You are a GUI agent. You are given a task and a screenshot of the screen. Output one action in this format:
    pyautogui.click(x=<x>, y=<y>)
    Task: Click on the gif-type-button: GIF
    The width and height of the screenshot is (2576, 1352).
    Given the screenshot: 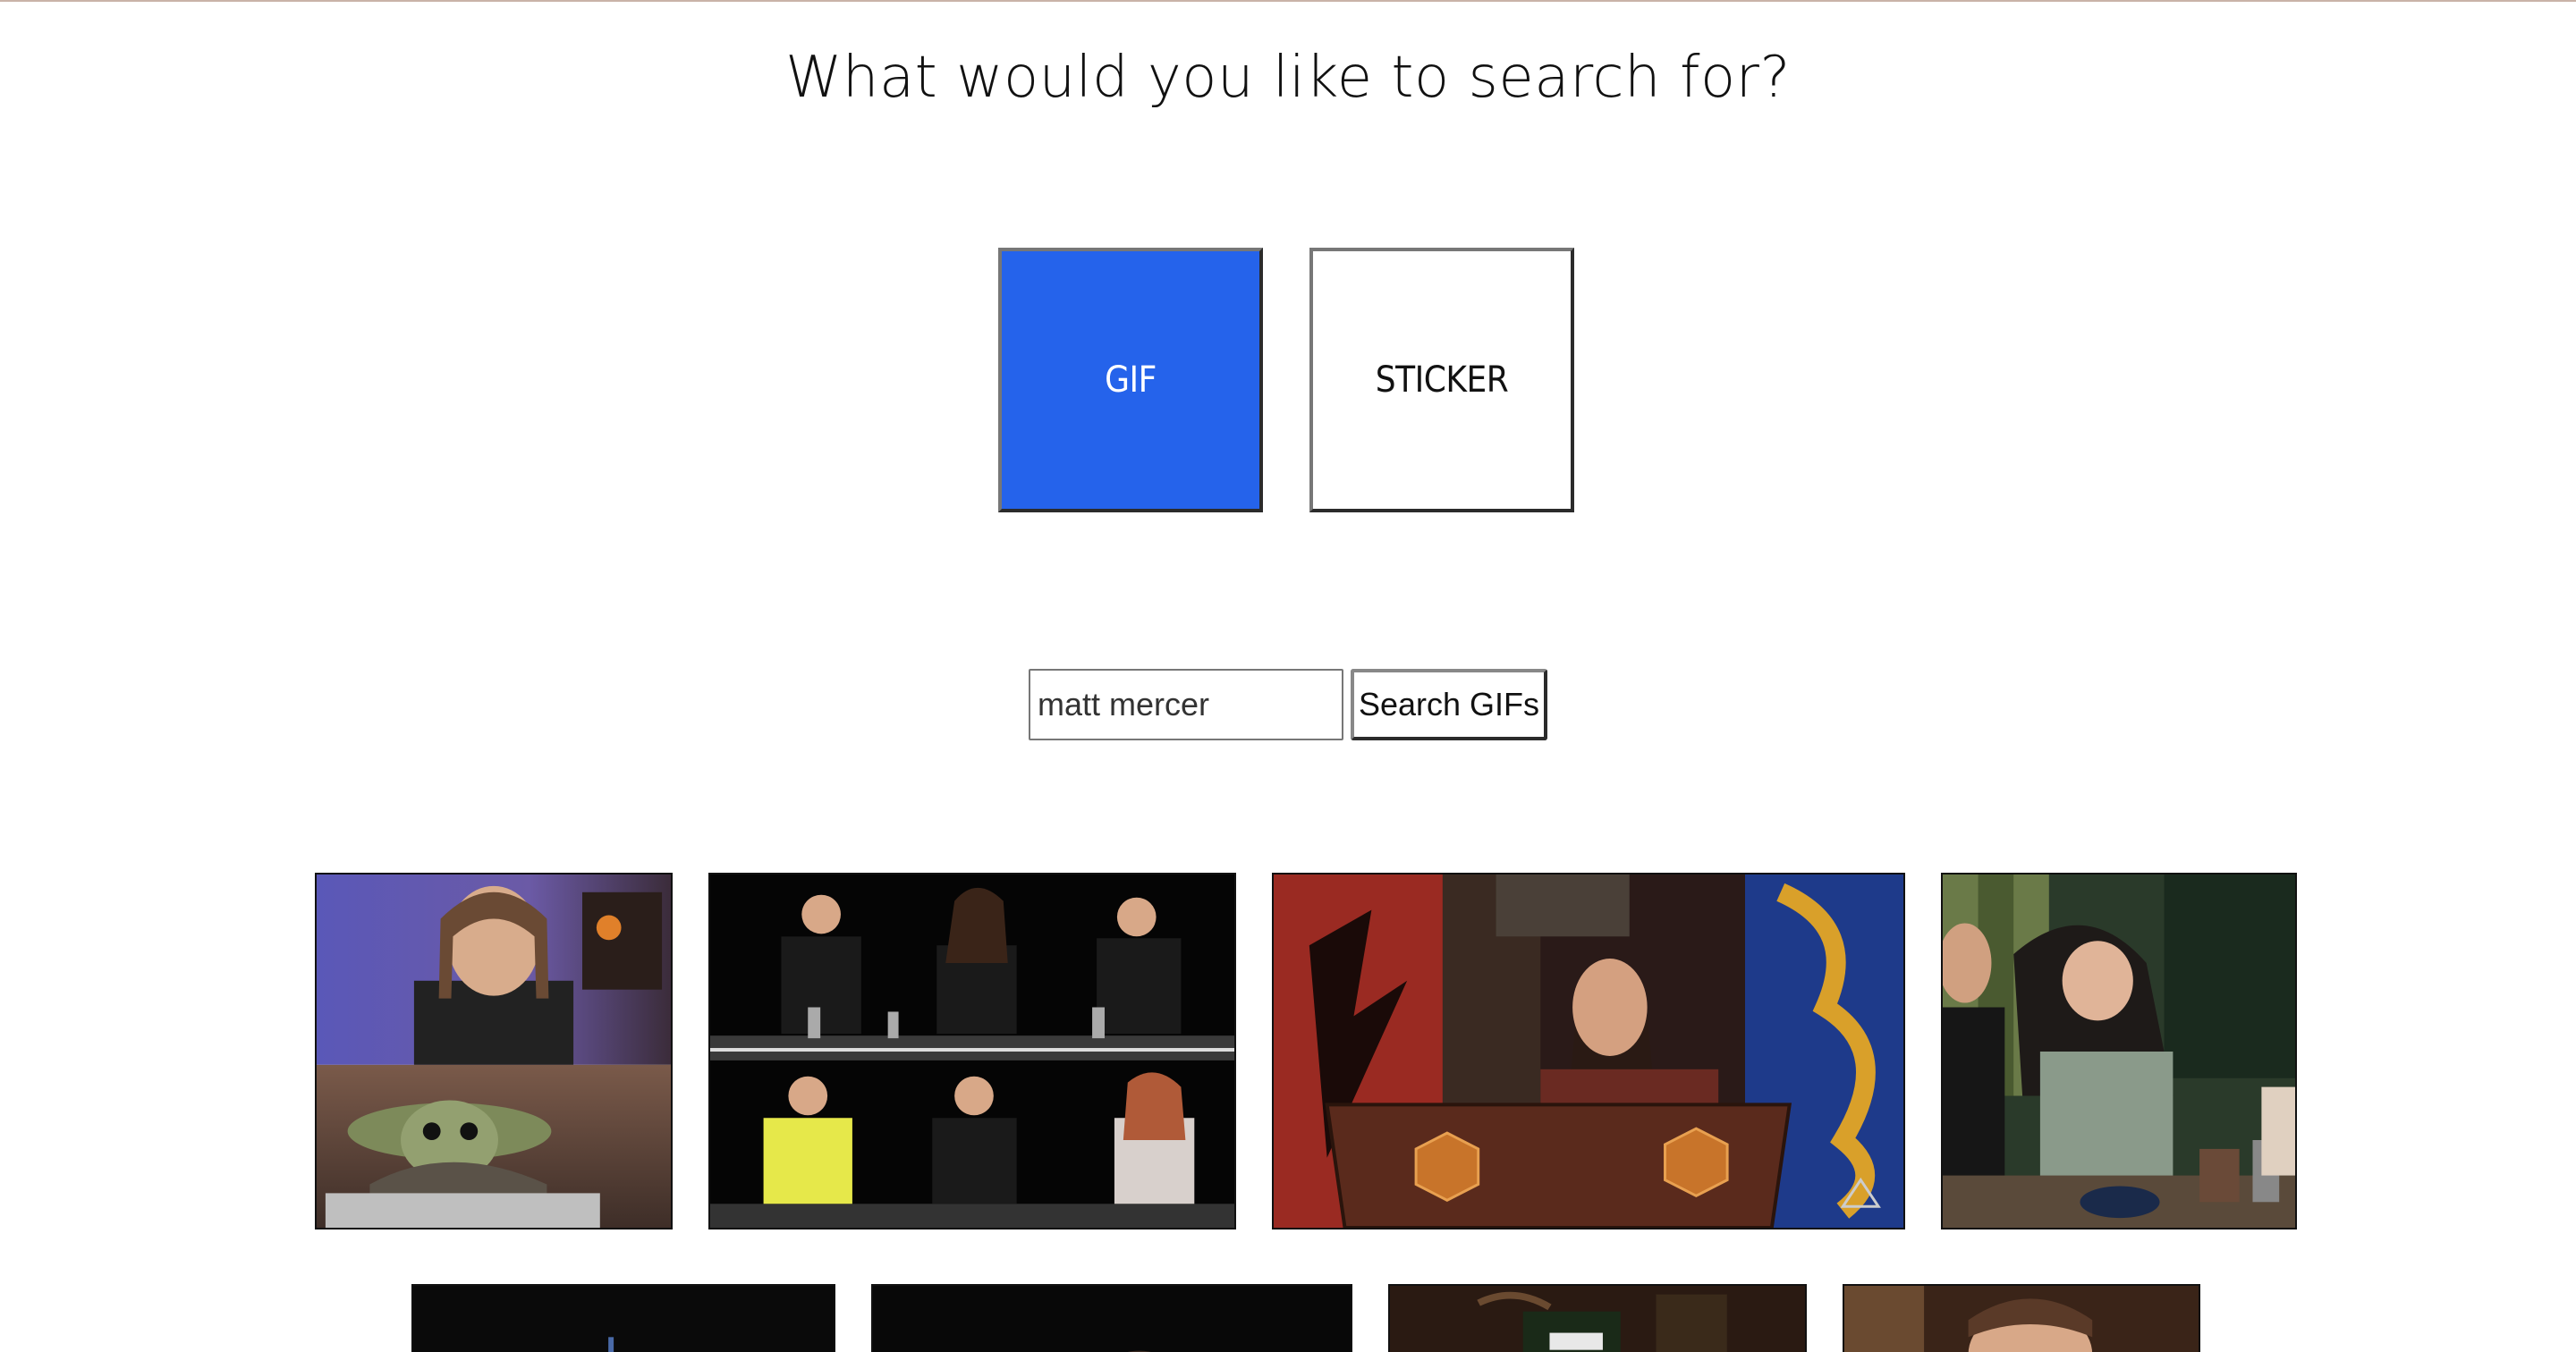 What is the action you would take?
    pyautogui.click(x=1130, y=380)
    